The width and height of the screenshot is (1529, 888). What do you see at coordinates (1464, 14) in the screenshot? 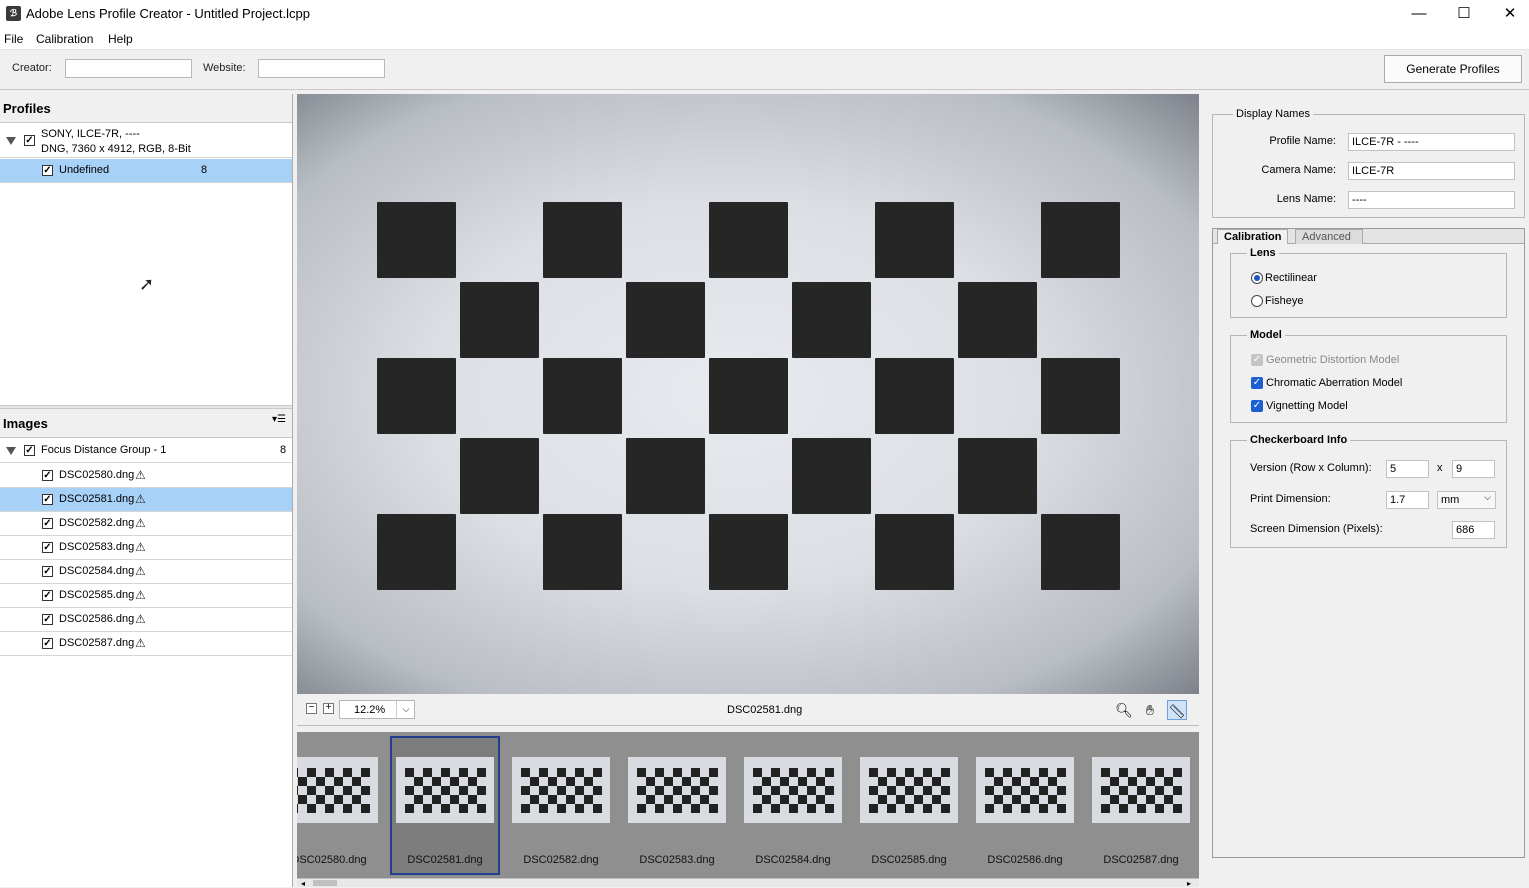
I see `maximize-button: ☐` at bounding box center [1464, 14].